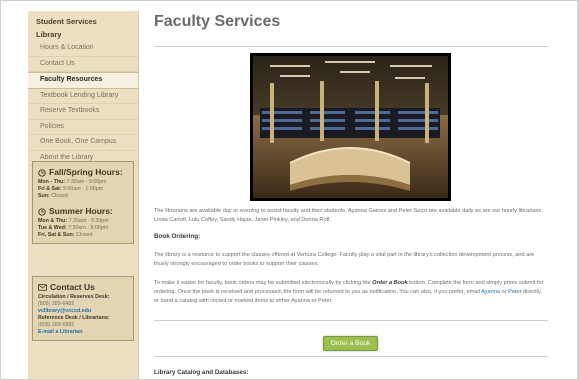  I want to click on summer-hours-row: Mon & Thu: 7:30am - 5:30pm, so click(73, 221).